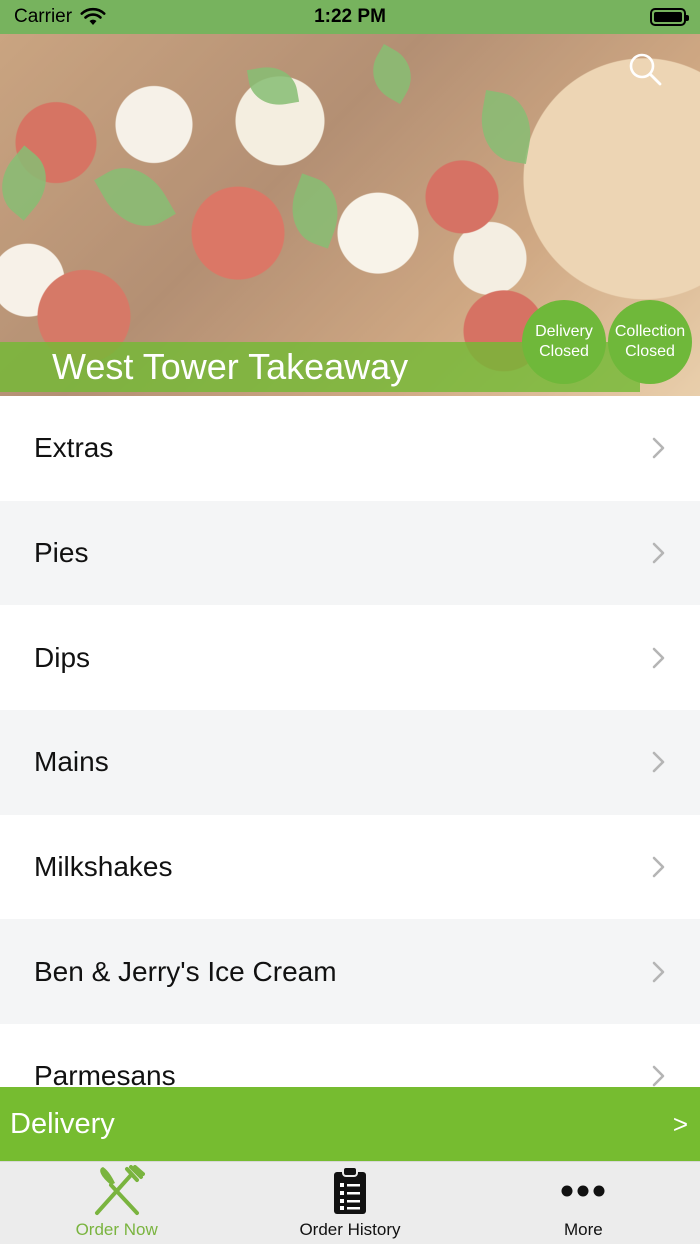  What do you see at coordinates (62, 657) in the screenshot?
I see `menu-item-label: Dips` at bounding box center [62, 657].